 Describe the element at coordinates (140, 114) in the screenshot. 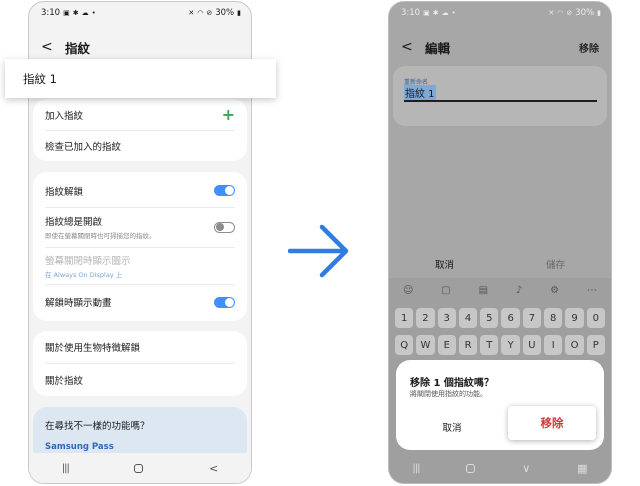

I see `add-fingerprint-row: 加入指紋 +` at that location.